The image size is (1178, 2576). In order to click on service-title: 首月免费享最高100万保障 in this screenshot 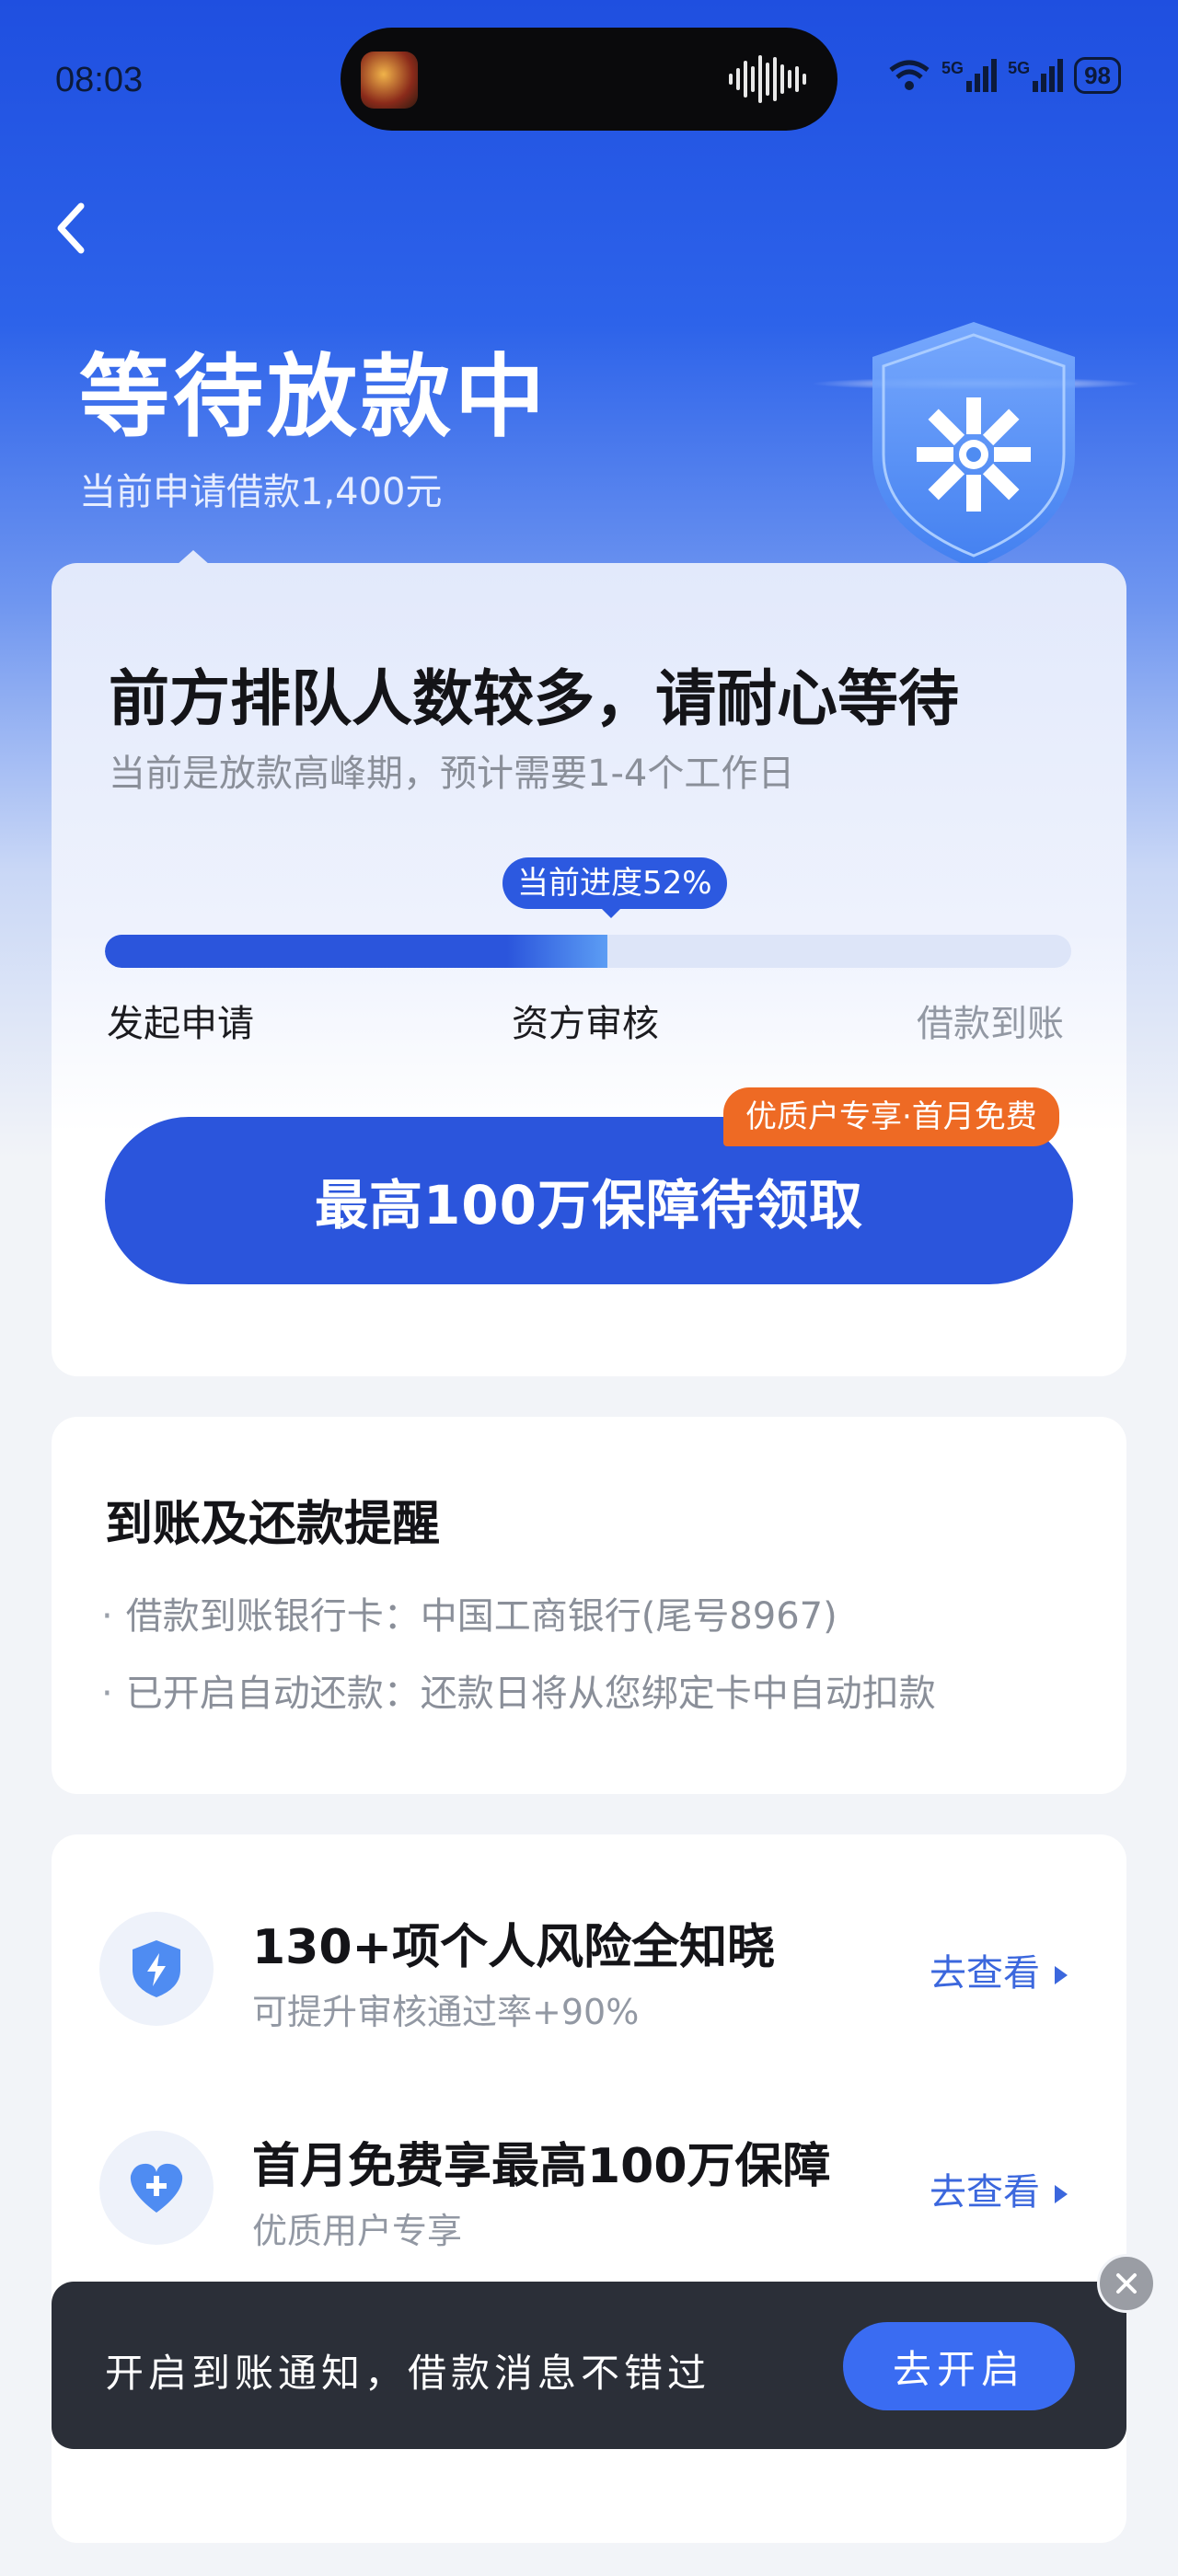, I will do `click(541, 2166)`.